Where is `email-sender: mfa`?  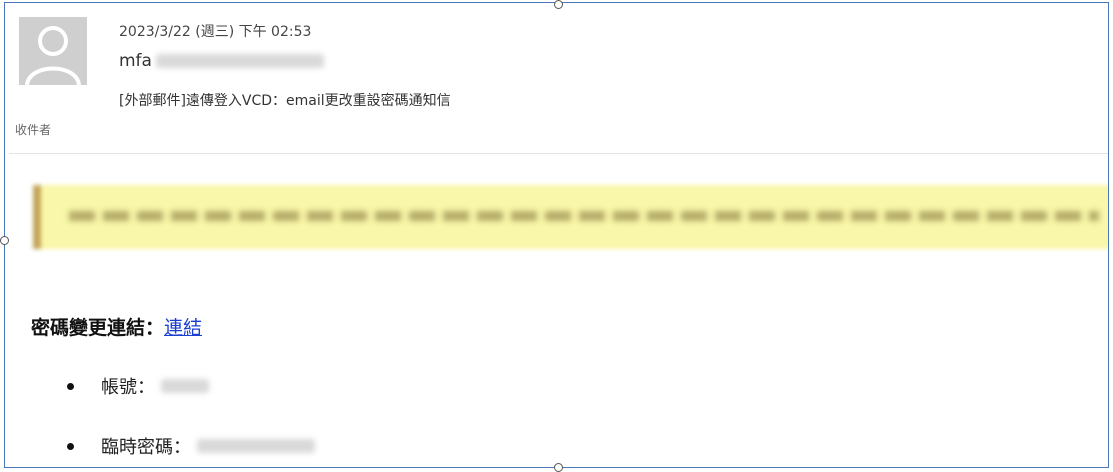
email-sender: mfa is located at coordinates (221, 61).